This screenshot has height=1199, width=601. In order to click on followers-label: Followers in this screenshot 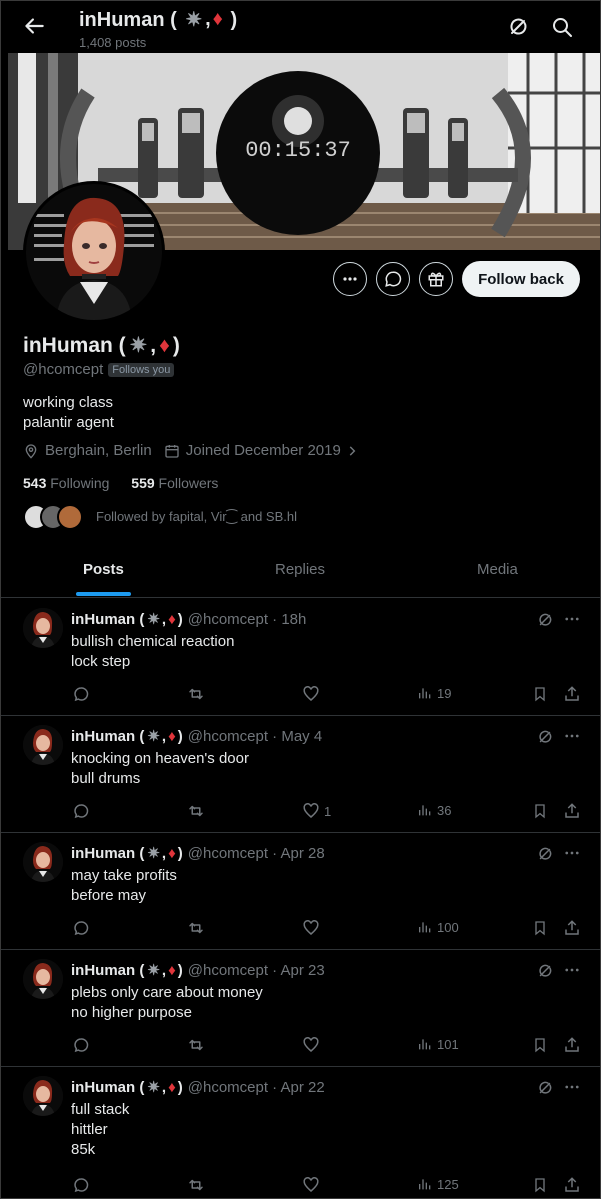, I will do `click(188, 483)`.